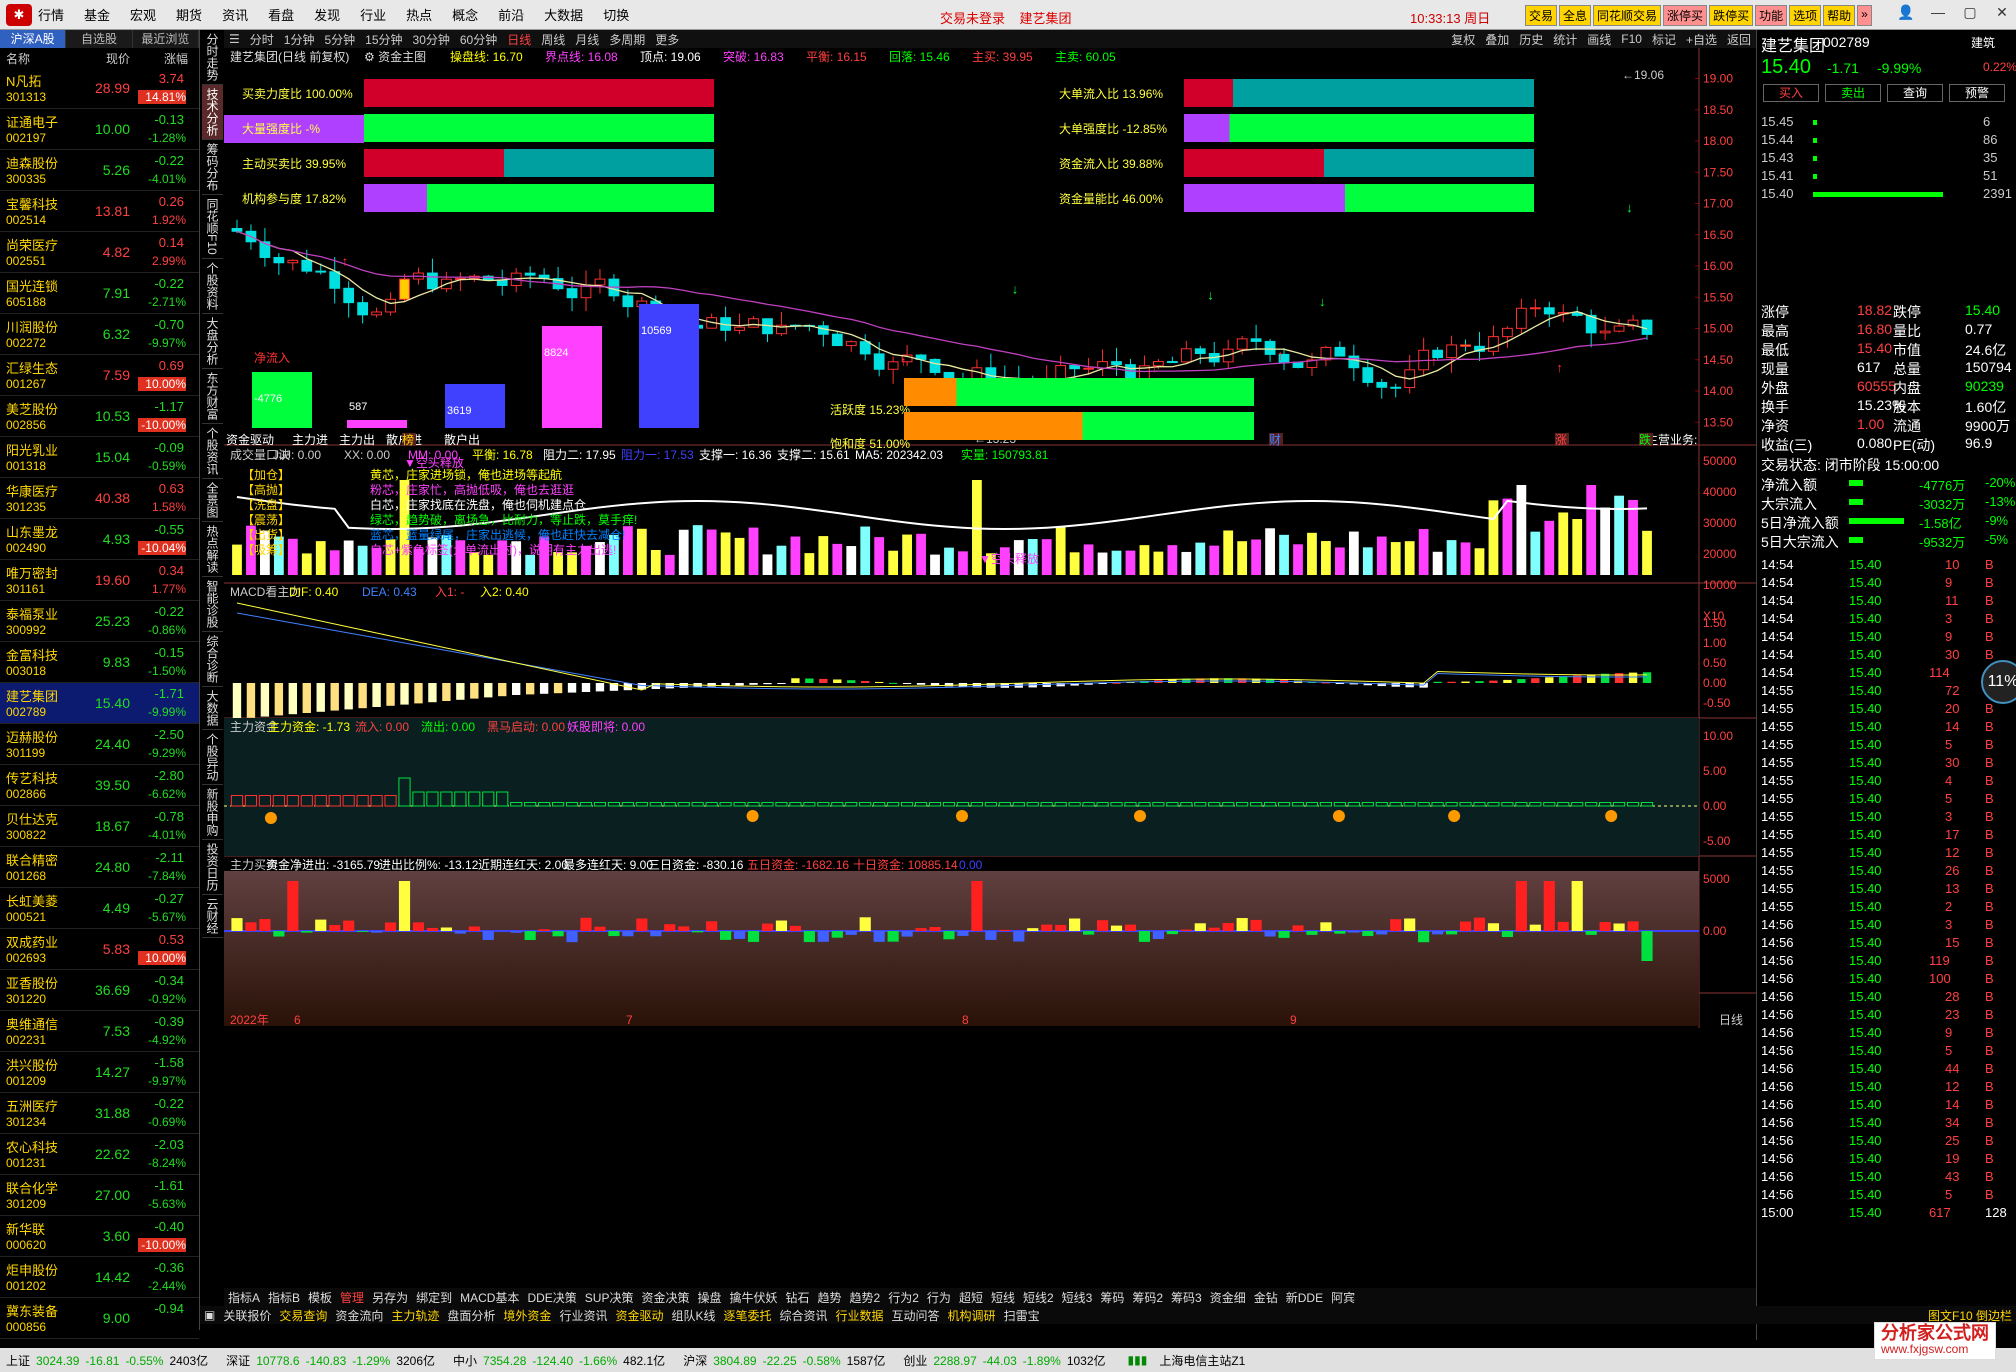 The image size is (2016, 1372). What do you see at coordinates (212, 604) in the screenshot?
I see `vtab-10: 智能诊股` at bounding box center [212, 604].